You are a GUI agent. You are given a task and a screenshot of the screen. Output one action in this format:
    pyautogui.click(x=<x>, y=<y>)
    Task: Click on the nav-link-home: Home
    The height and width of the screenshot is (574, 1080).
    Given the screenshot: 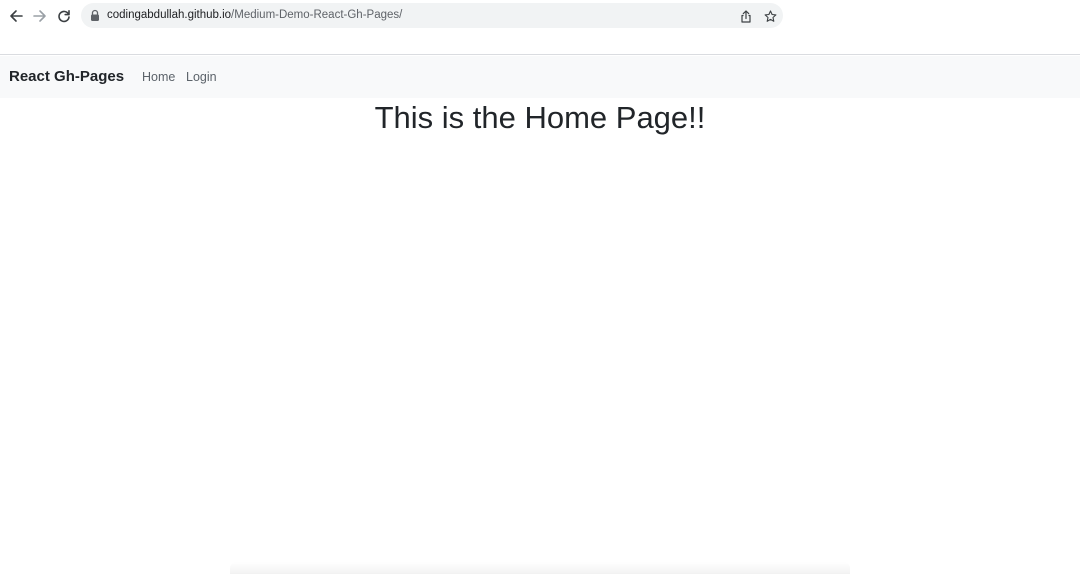 What is the action you would take?
    pyautogui.click(x=158, y=77)
    